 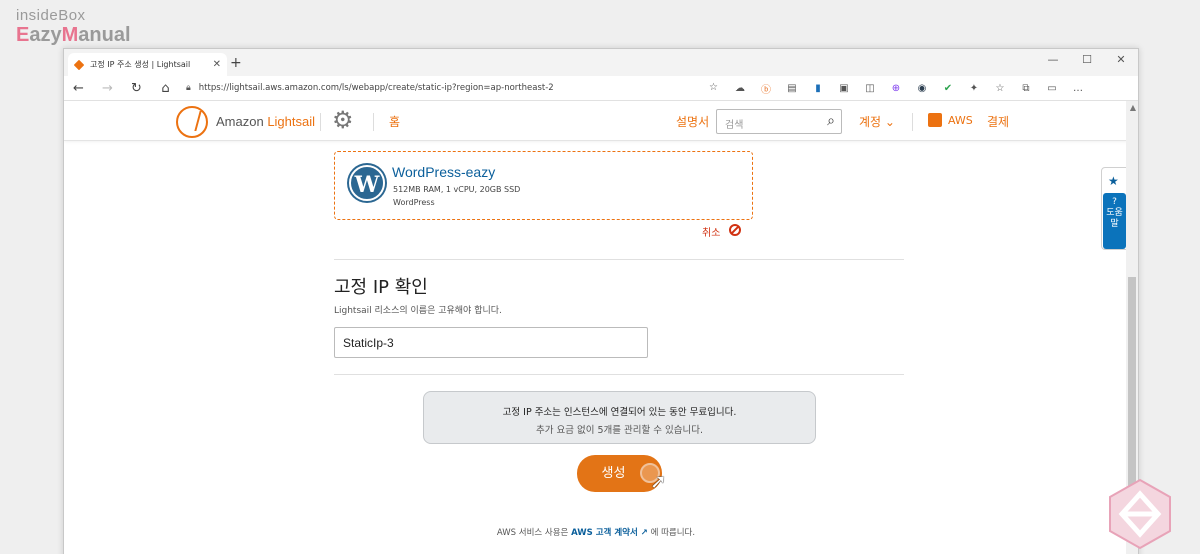 I want to click on profile-icon: ▭, so click(x=1052, y=88).